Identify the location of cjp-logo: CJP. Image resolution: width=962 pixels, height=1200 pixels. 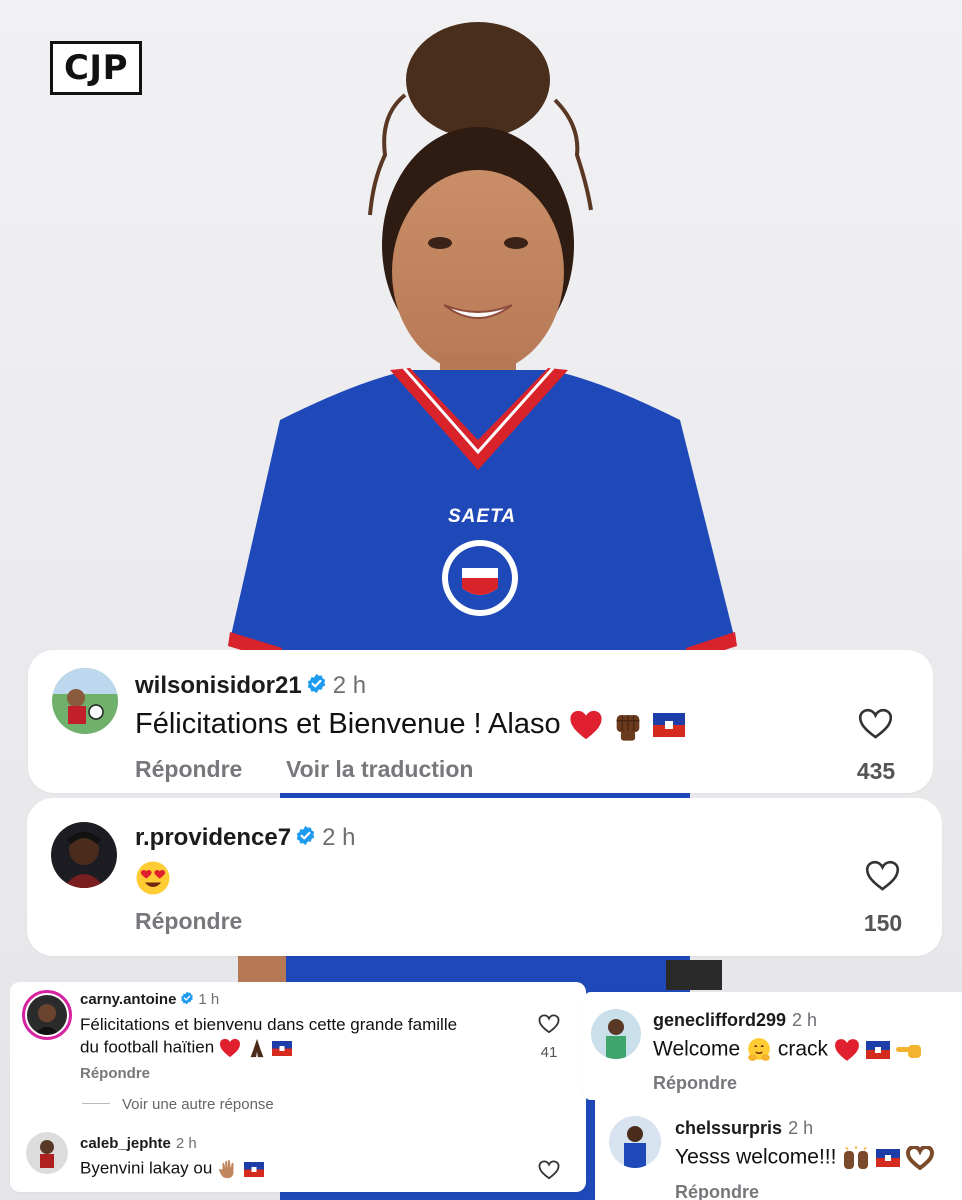
(96, 68).